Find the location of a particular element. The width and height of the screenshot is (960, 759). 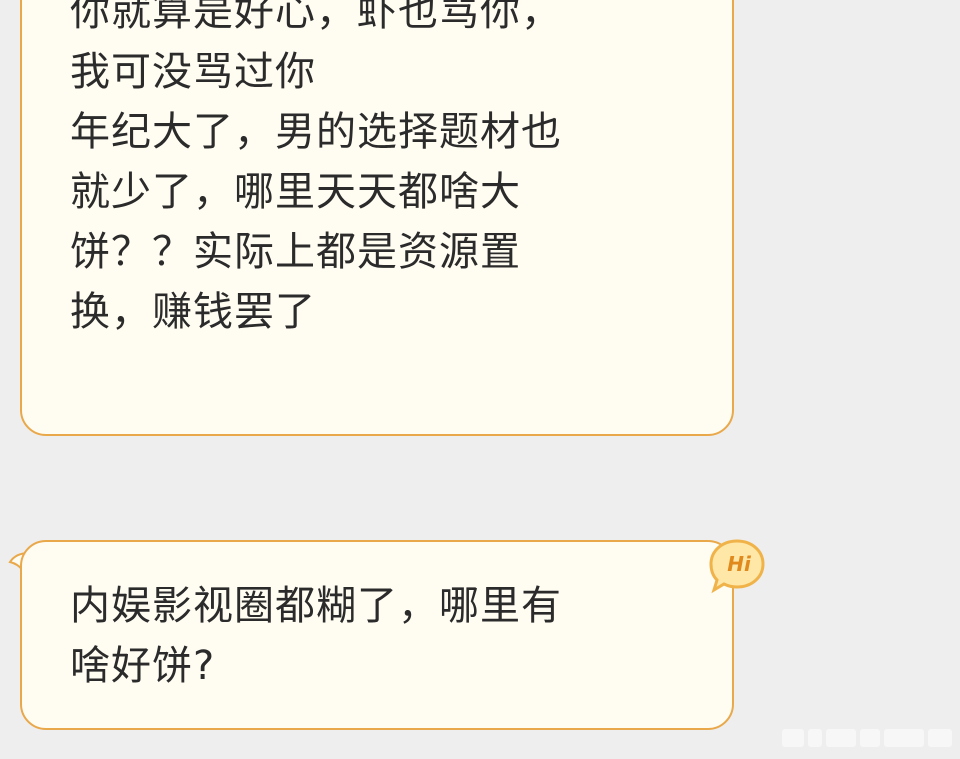

watermark is located at coordinates (867, 740).